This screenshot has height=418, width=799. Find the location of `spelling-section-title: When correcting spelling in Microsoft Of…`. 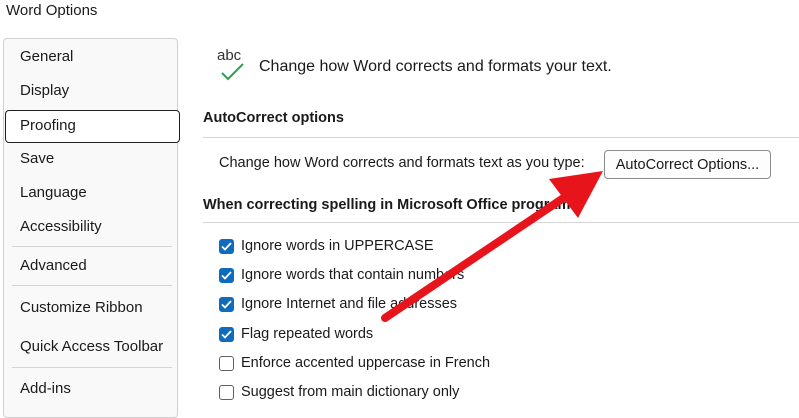

spelling-section-title: When correcting spelling in Microsoft Of… is located at coordinates (391, 205).